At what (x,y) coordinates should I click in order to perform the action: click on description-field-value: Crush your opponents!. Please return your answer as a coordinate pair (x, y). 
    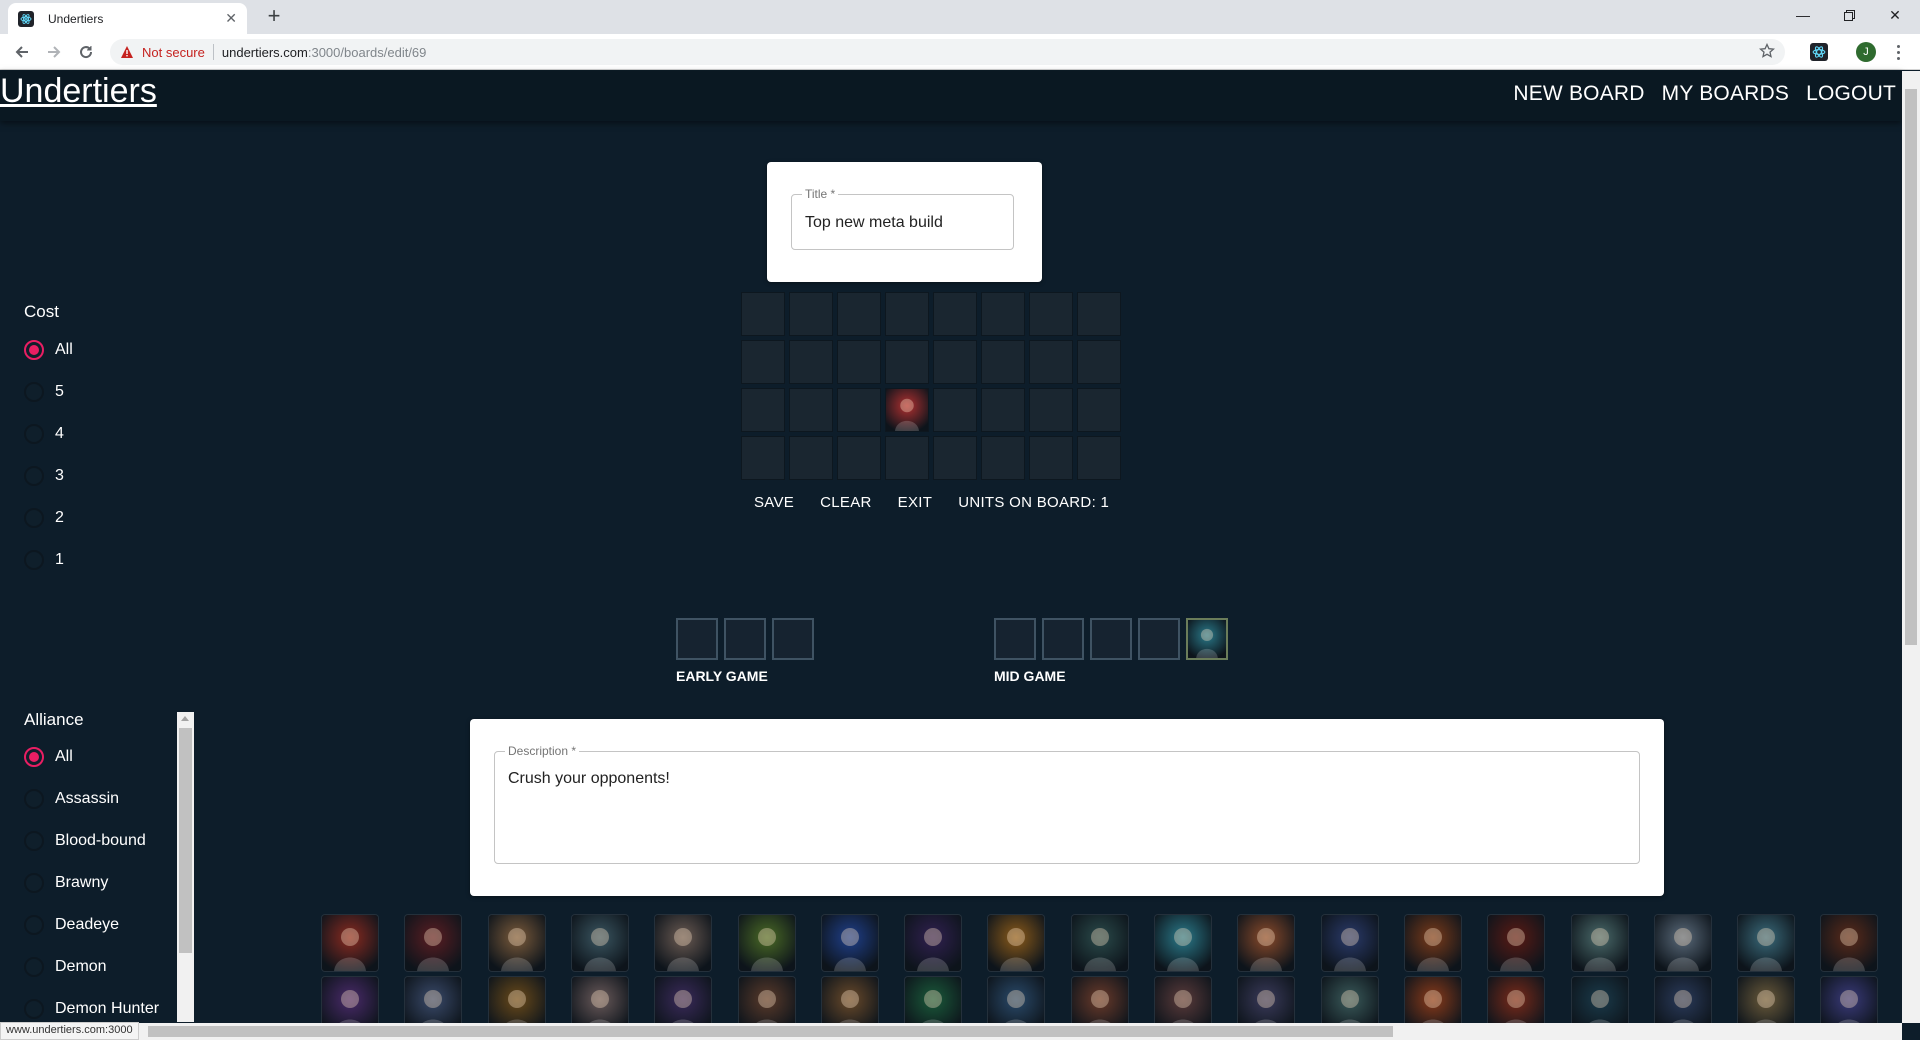
    Looking at the image, I should click on (589, 779).